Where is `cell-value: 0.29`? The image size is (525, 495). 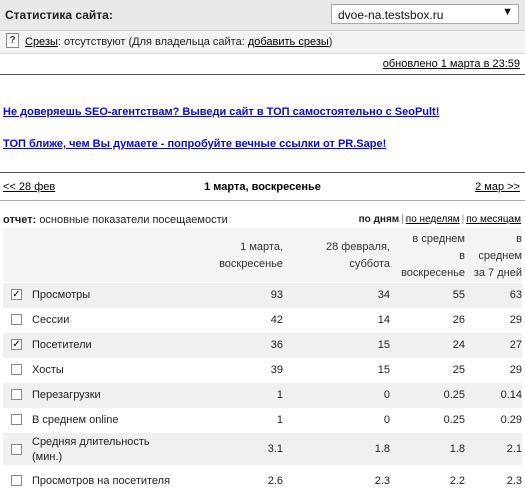
cell-value: 0.29 is located at coordinates (511, 420).